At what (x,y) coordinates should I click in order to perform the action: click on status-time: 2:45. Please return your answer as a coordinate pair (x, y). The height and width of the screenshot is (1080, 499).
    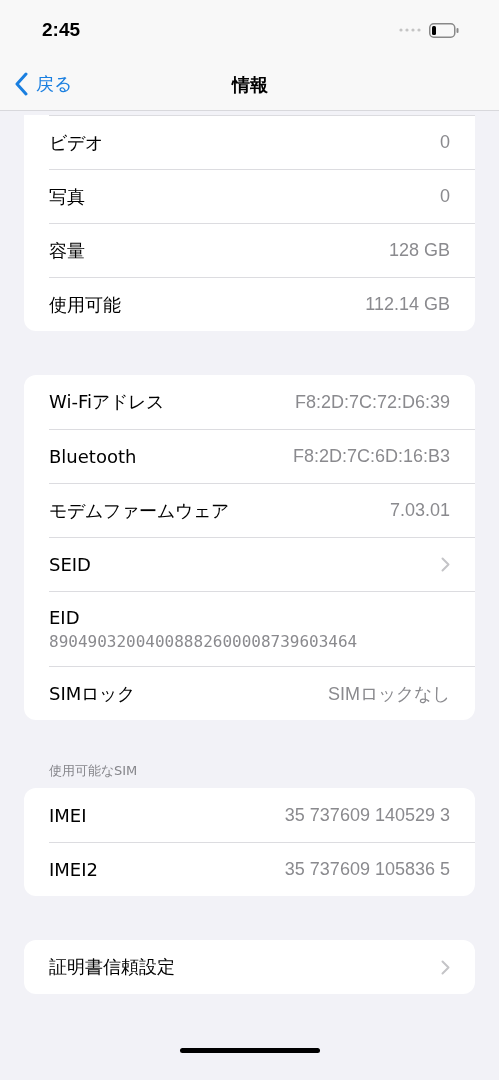
    Looking at the image, I should click on (61, 30).